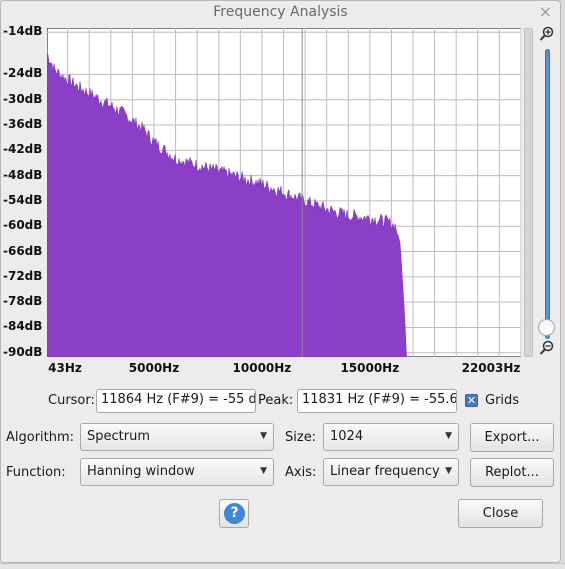  What do you see at coordinates (547, 194) in the screenshot?
I see `zoom-slider-track` at bounding box center [547, 194].